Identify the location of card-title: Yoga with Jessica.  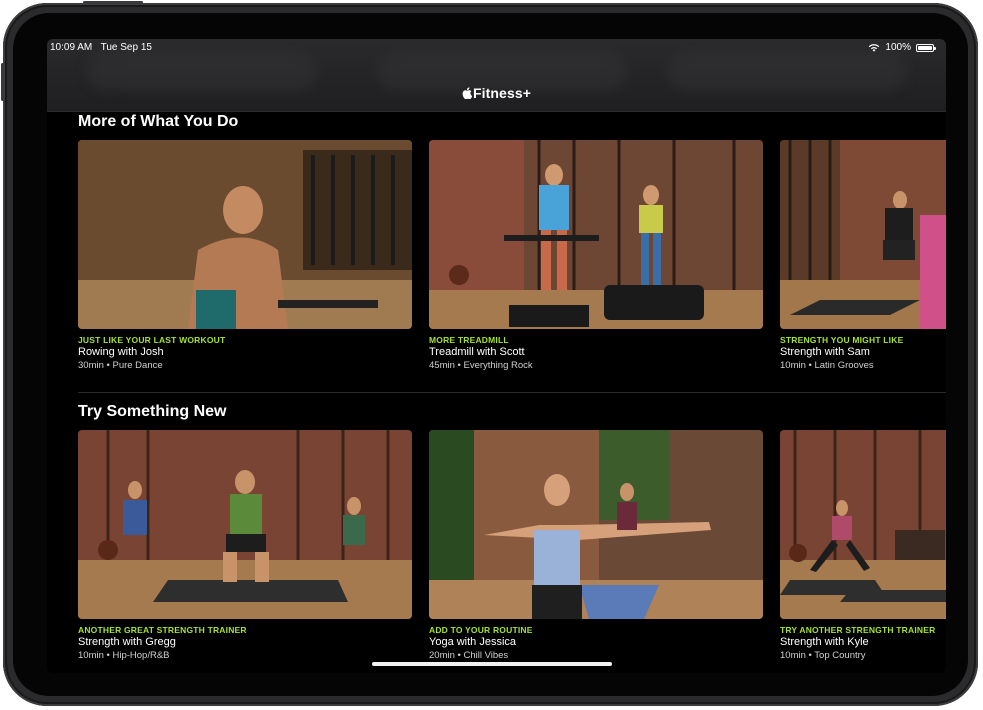
(473, 642).